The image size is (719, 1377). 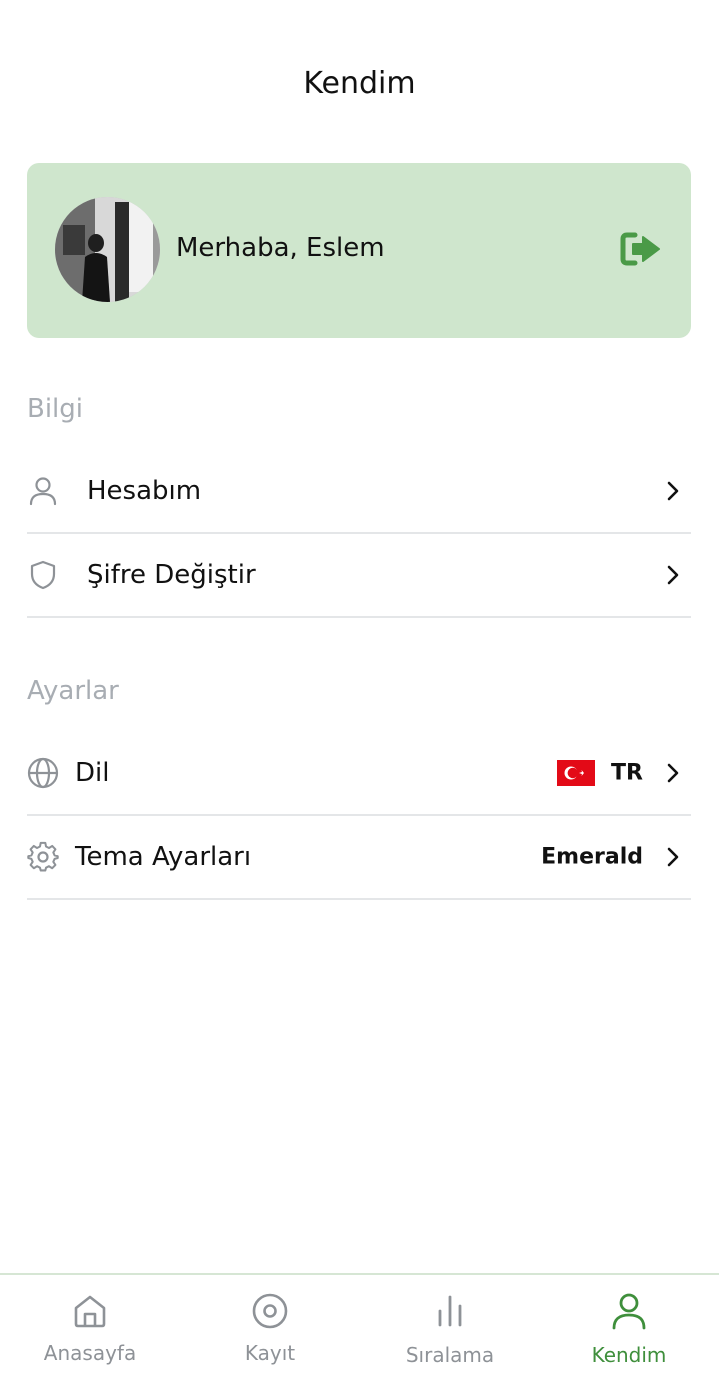 I want to click on menu-item-label: Hesabım, so click(x=144, y=491).